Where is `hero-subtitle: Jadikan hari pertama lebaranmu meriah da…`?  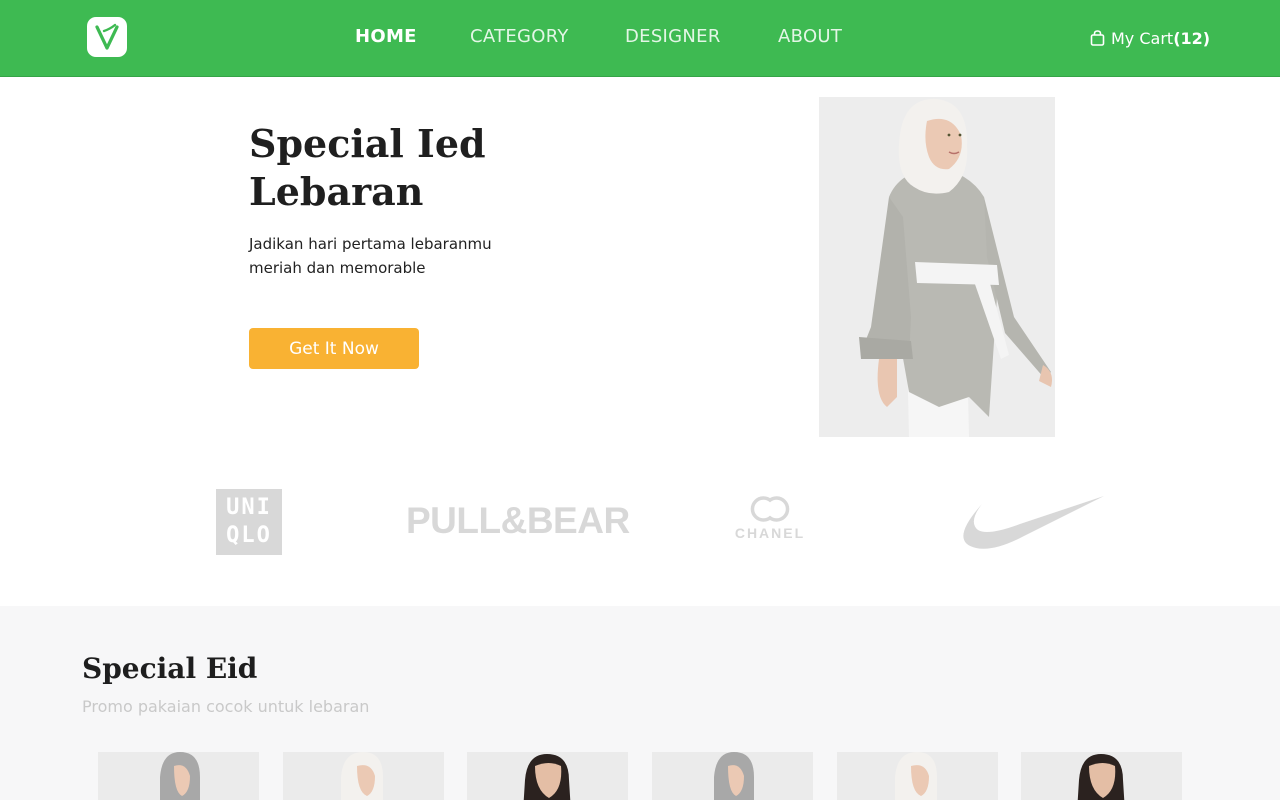
hero-subtitle: Jadikan hari pertama lebaranmu meriah da… is located at coordinates (370, 256).